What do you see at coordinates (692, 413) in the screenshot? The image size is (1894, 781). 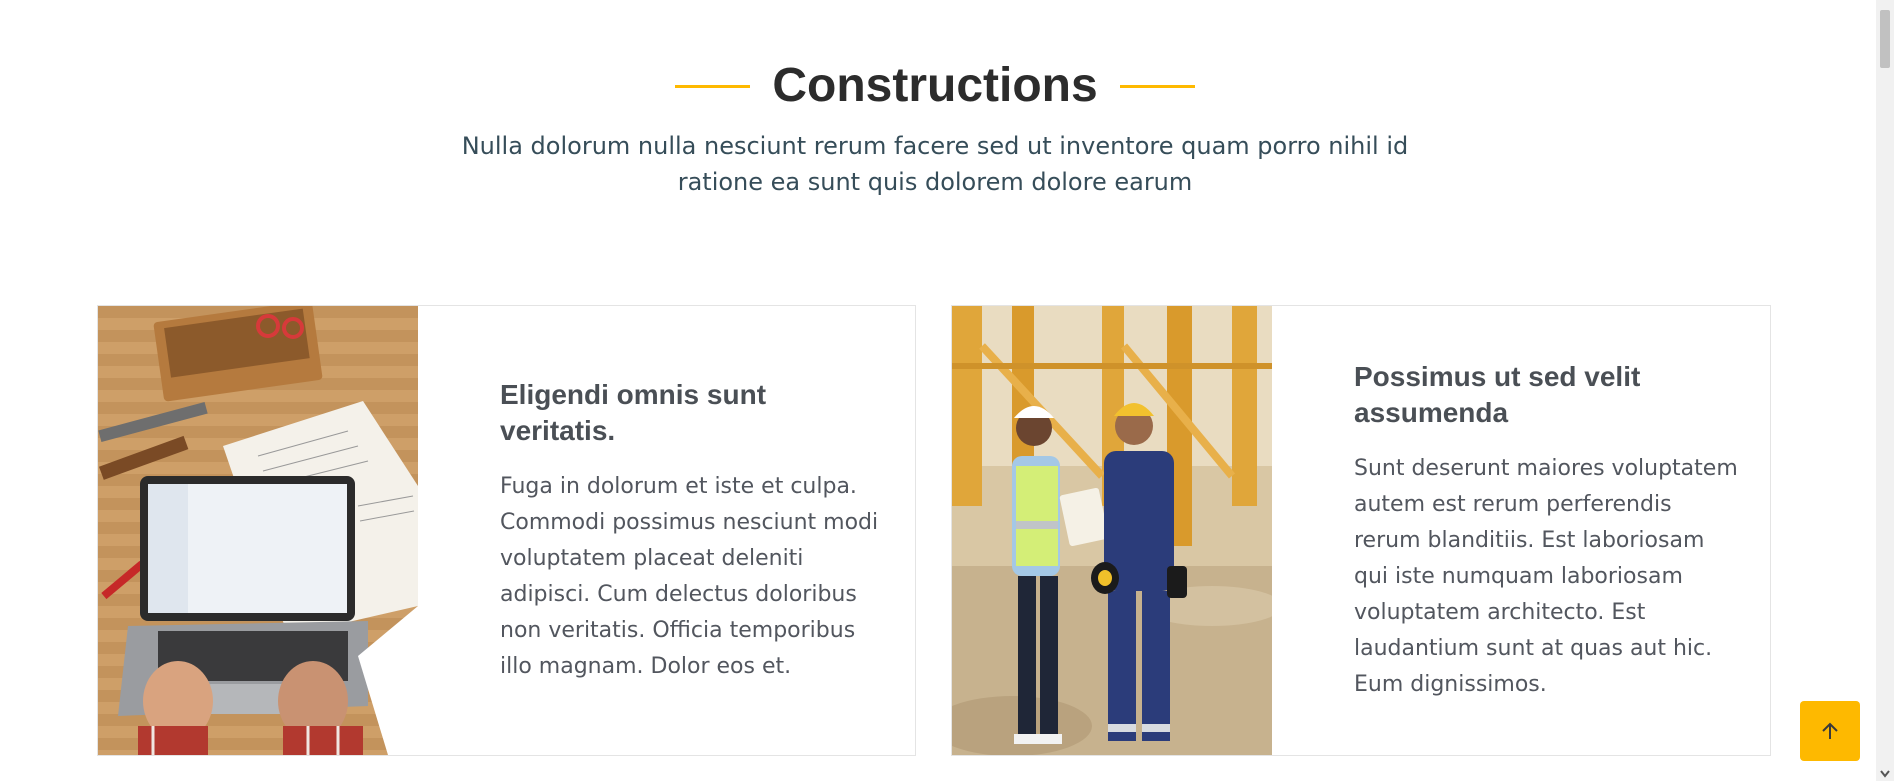 I see `card-title: Eligendi omnis sunt veritatis.` at bounding box center [692, 413].